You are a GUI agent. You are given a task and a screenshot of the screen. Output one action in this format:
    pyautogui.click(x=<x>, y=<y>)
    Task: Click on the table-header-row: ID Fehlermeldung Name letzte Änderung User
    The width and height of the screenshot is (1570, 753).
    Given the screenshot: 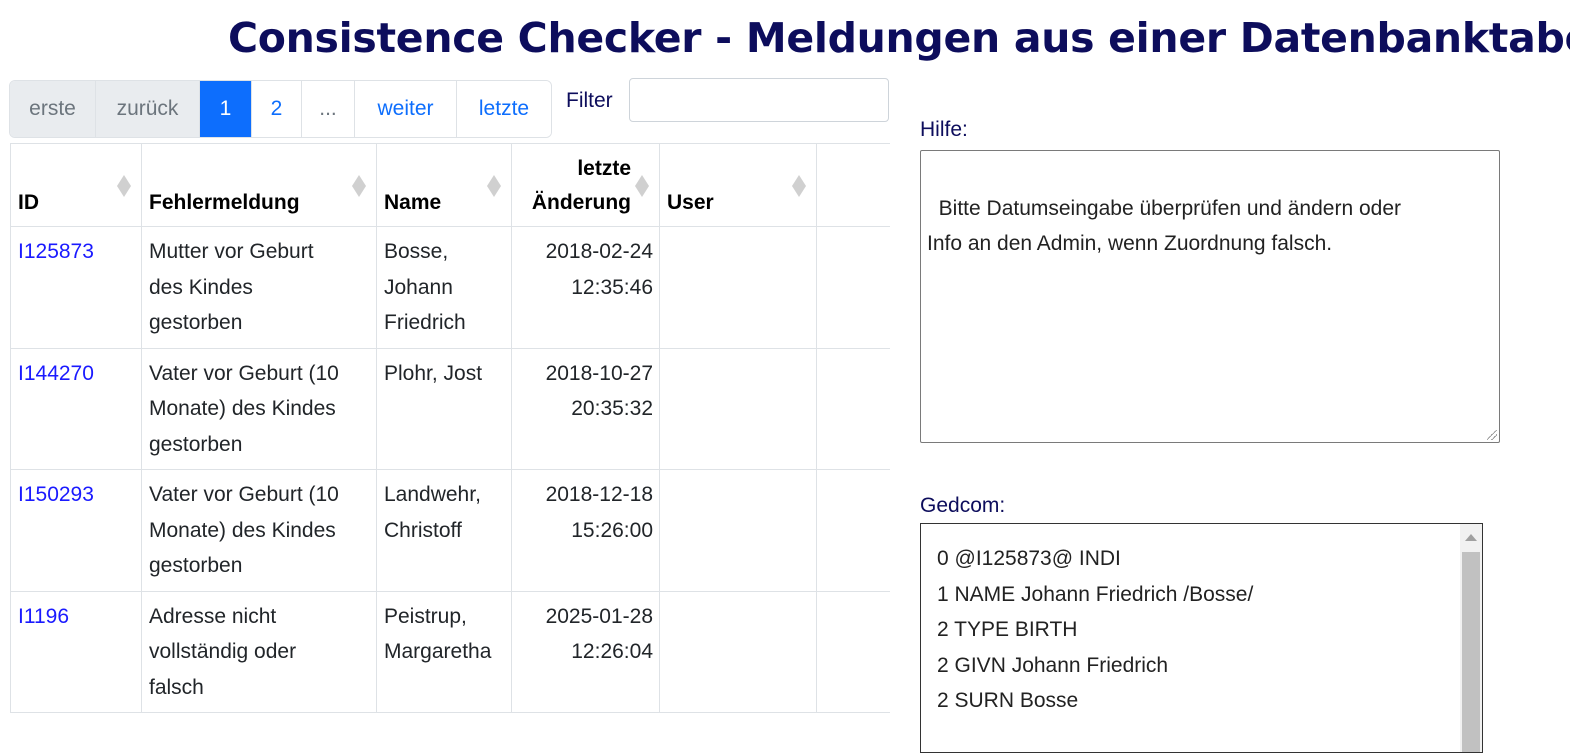 What is the action you would take?
    pyautogui.click(x=450, y=185)
    